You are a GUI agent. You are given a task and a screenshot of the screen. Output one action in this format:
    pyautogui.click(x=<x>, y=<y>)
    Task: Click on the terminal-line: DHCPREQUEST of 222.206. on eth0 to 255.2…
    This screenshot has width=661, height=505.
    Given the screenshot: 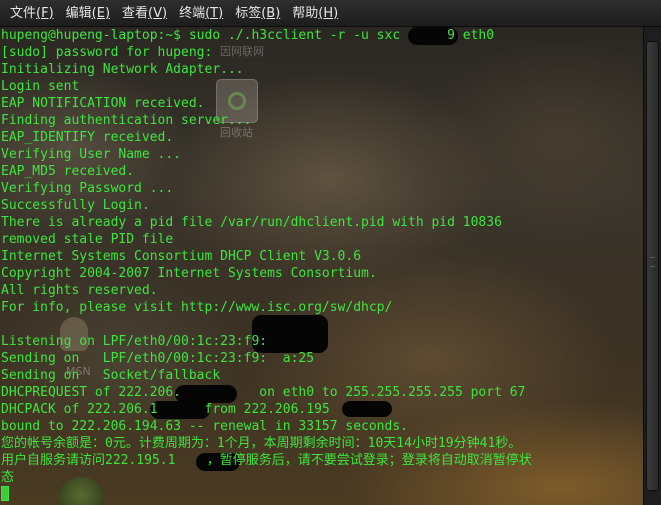 What is the action you would take?
    pyautogui.click(x=263, y=392)
    